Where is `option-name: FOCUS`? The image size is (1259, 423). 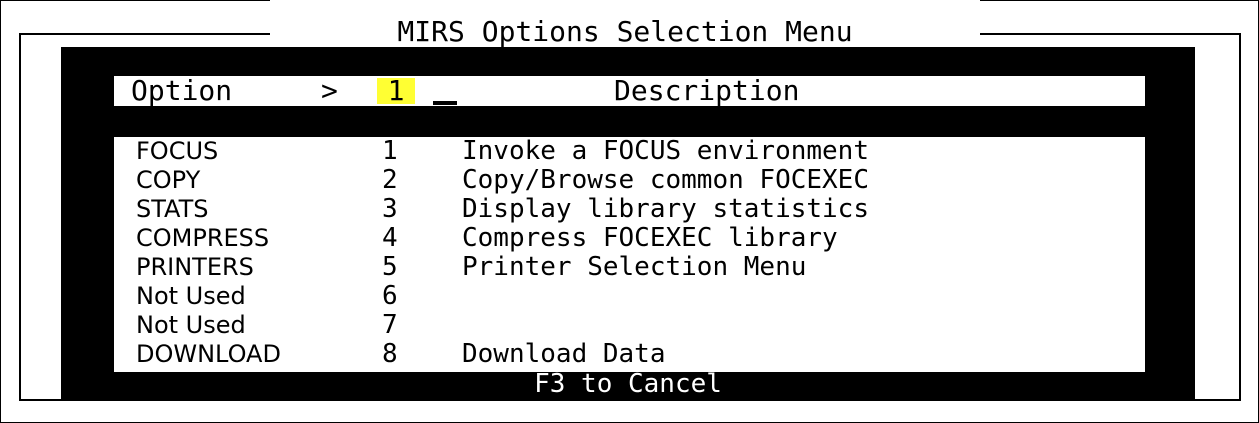 option-name: FOCUS is located at coordinates (177, 151).